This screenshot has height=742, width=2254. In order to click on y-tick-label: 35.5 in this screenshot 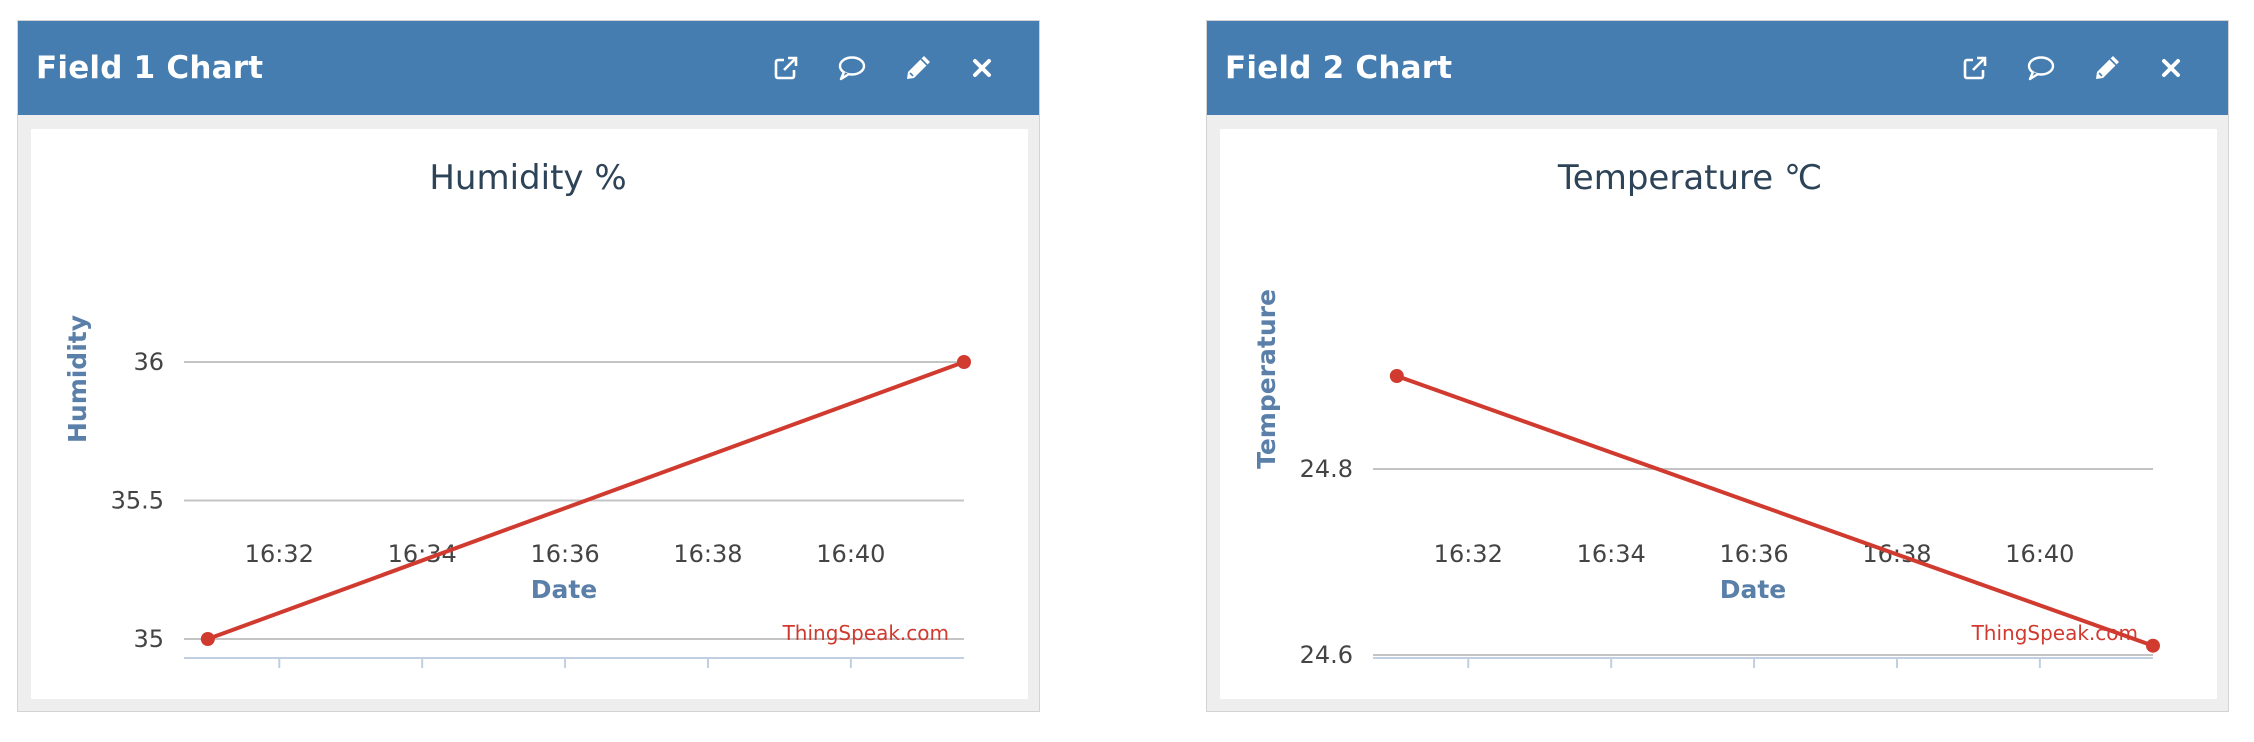, I will do `click(137, 501)`.